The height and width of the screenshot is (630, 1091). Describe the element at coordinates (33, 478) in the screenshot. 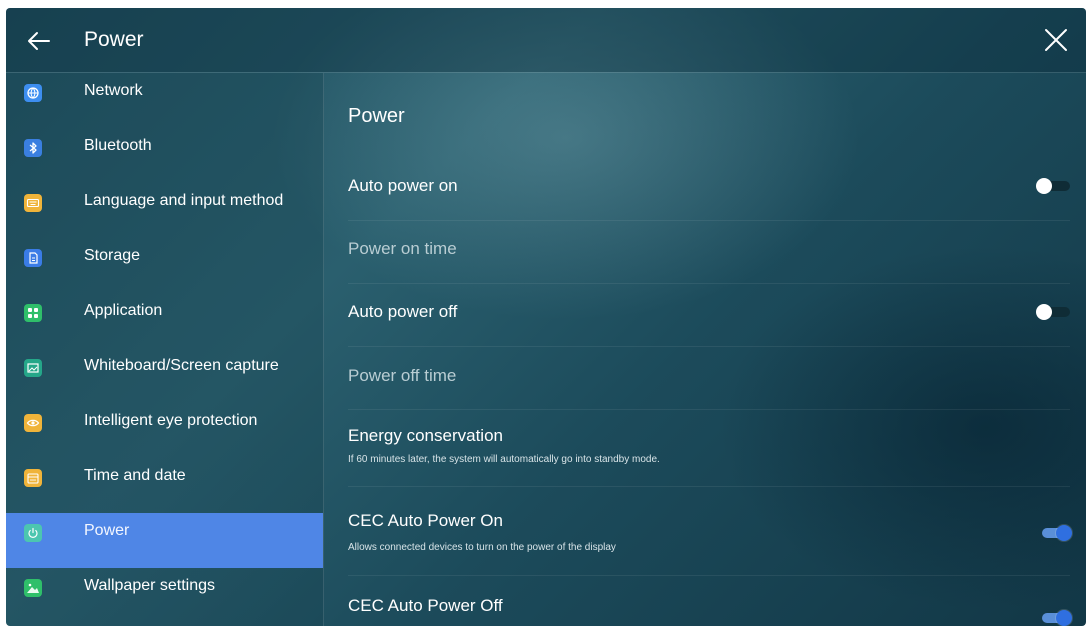

I see `calendar-icon` at that location.